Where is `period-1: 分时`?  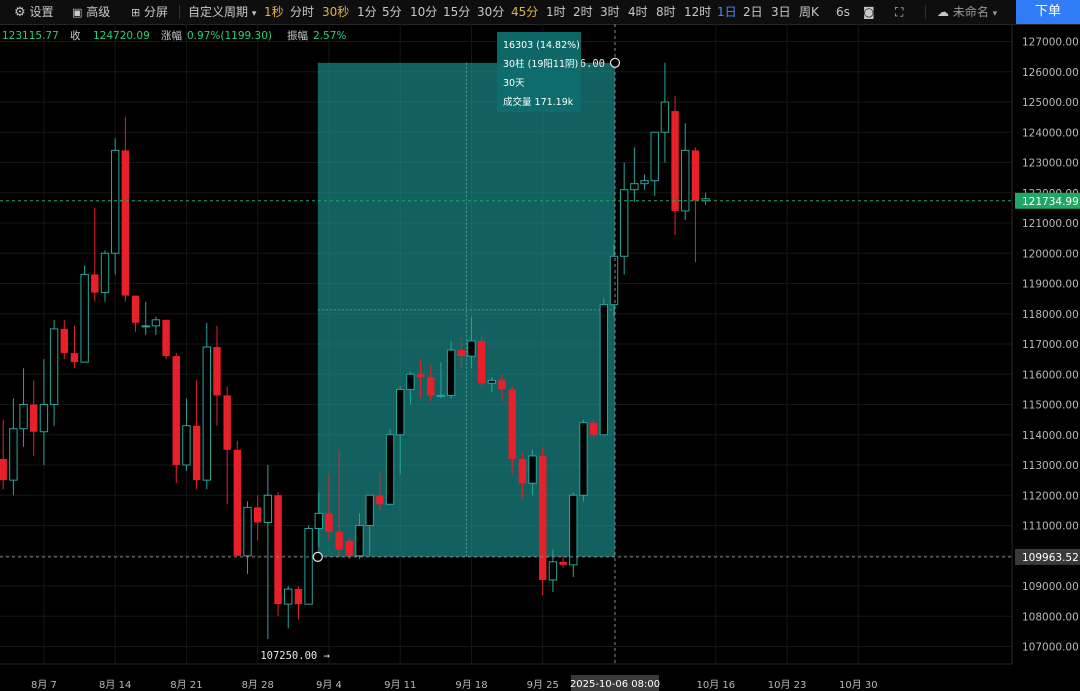 period-1: 分时 is located at coordinates (302, 12).